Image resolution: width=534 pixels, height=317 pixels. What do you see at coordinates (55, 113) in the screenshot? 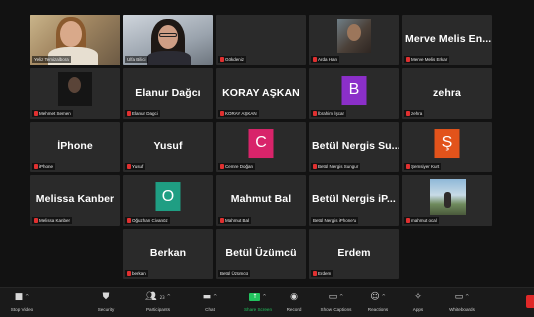
I see `participant-name: Mehmet Semen` at bounding box center [55, 113].